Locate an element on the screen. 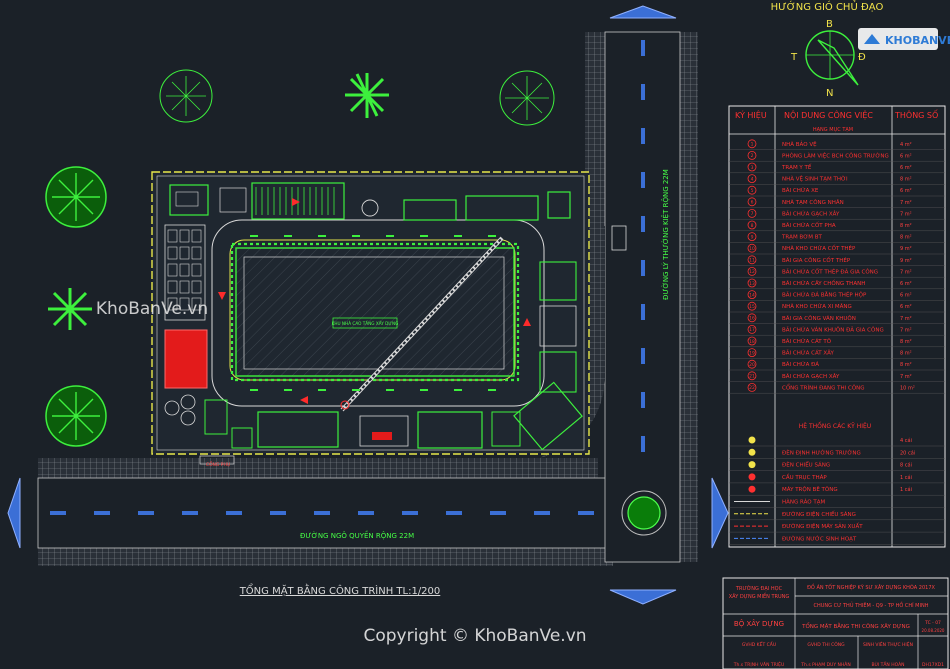  legend-row: 21 BÃI CHỨA GẠCH XÂY 7 m² is located at coordinates (837, 376).